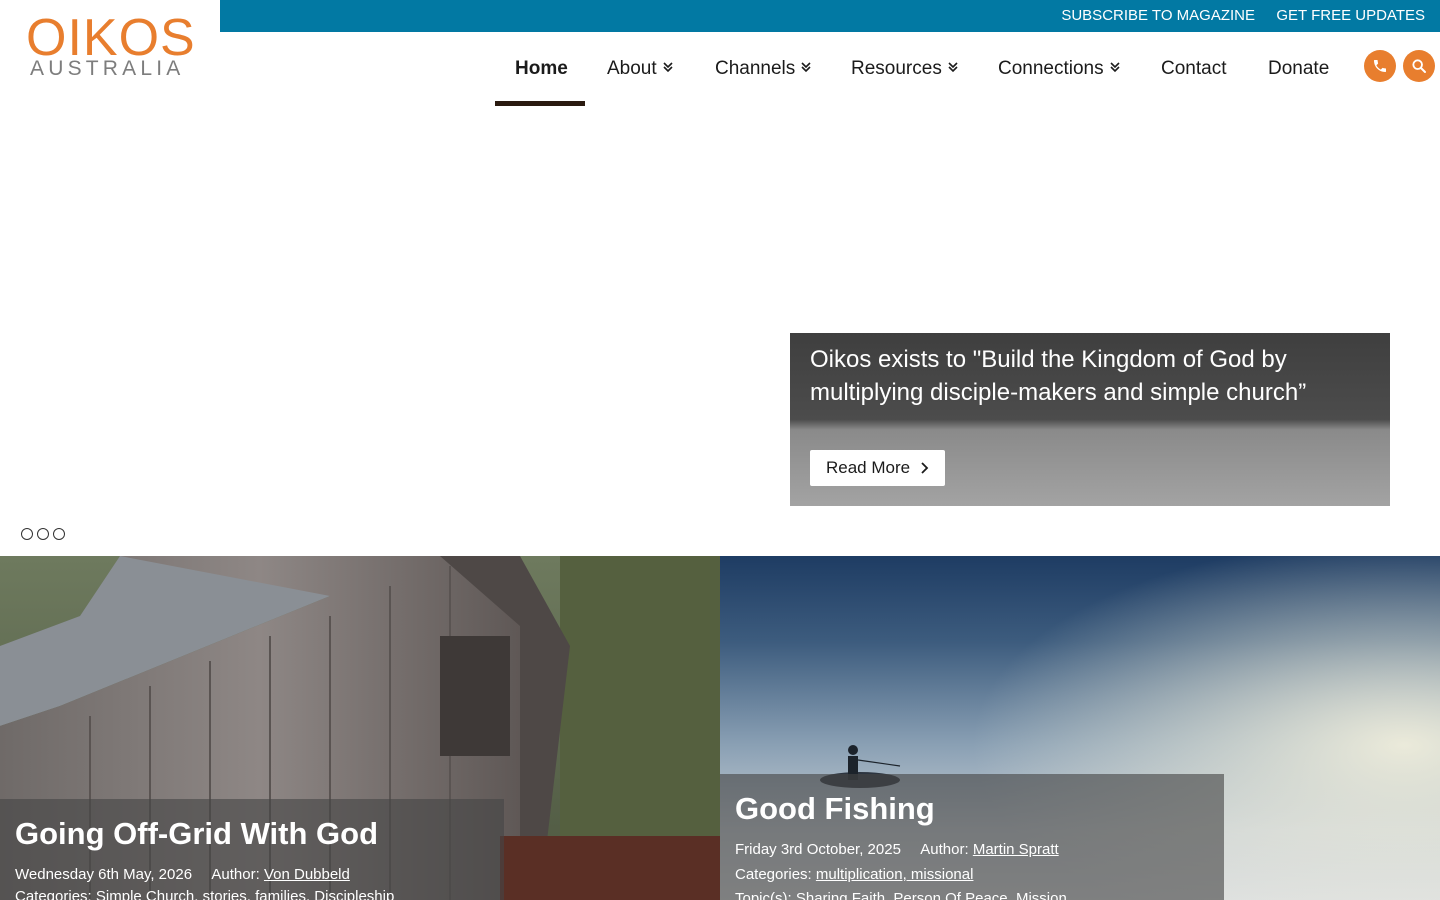 The image size is (1440, 900). I want to click on active-nav-indicator, so click(540, 103).